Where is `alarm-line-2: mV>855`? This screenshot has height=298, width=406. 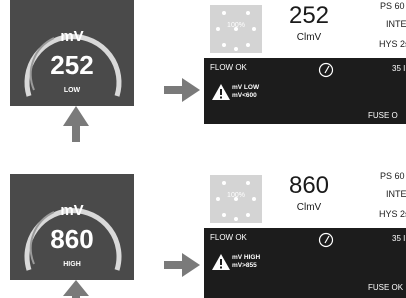 alarm-line-2: mV>855 is located at coordinates (244, 265).